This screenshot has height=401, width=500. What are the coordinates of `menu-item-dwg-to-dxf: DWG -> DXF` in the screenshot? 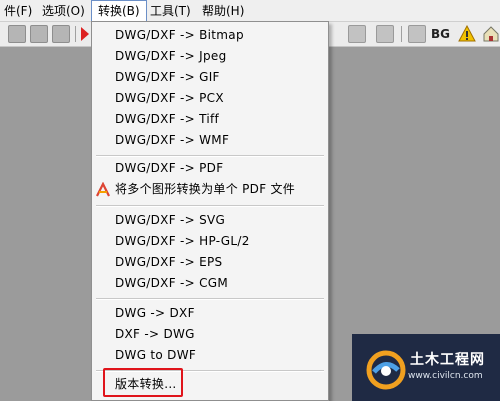 It's located at (210, 313).